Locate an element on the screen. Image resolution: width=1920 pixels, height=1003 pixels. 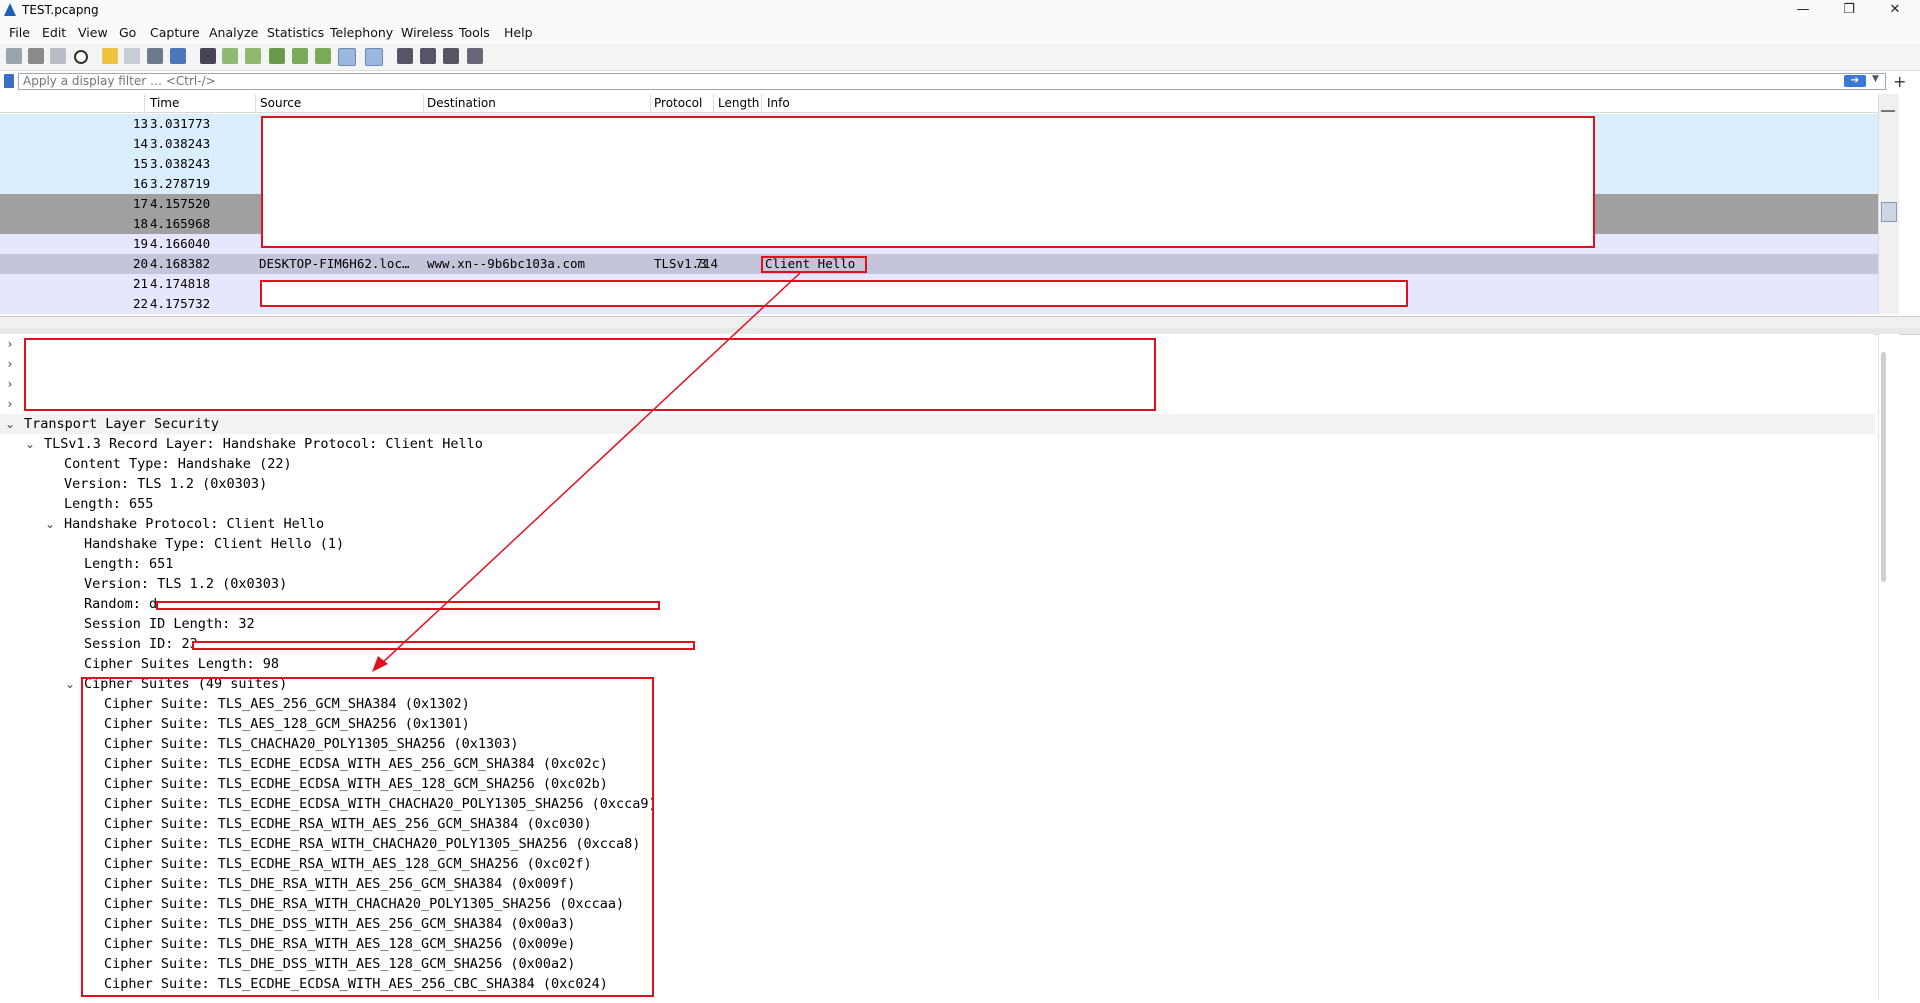
details-scroll-thumb is located at coordinates (1883, 467).